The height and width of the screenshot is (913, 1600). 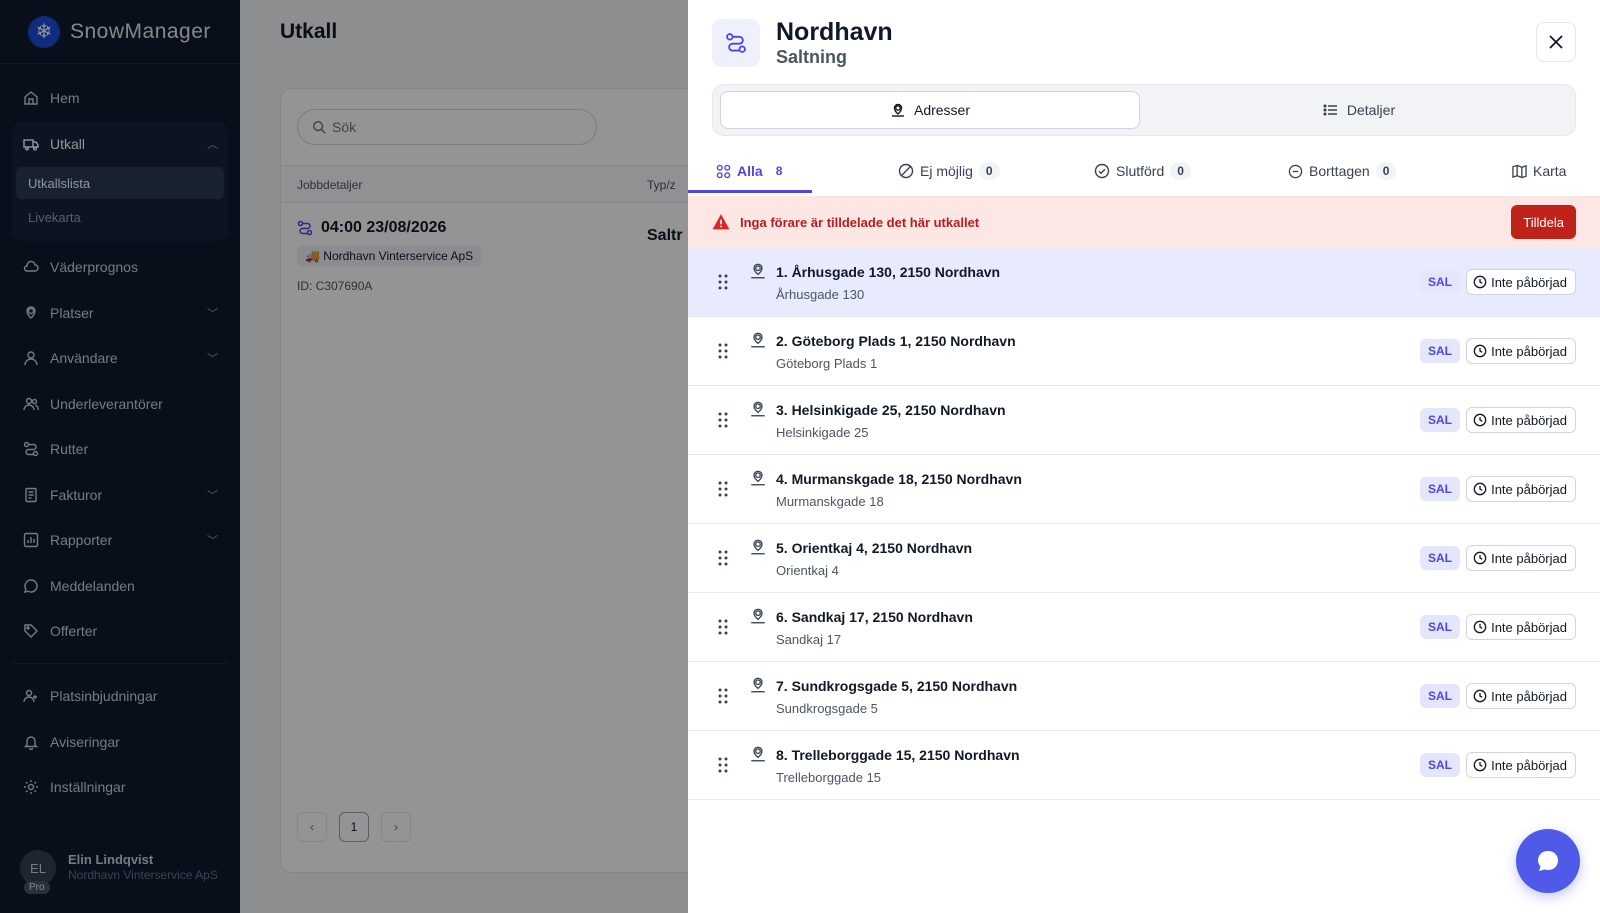 What do you see at coordinates (811, 57) in the screenshot?
I see `drawer-subtitle: Saltning` at bounding box center [811, 57].